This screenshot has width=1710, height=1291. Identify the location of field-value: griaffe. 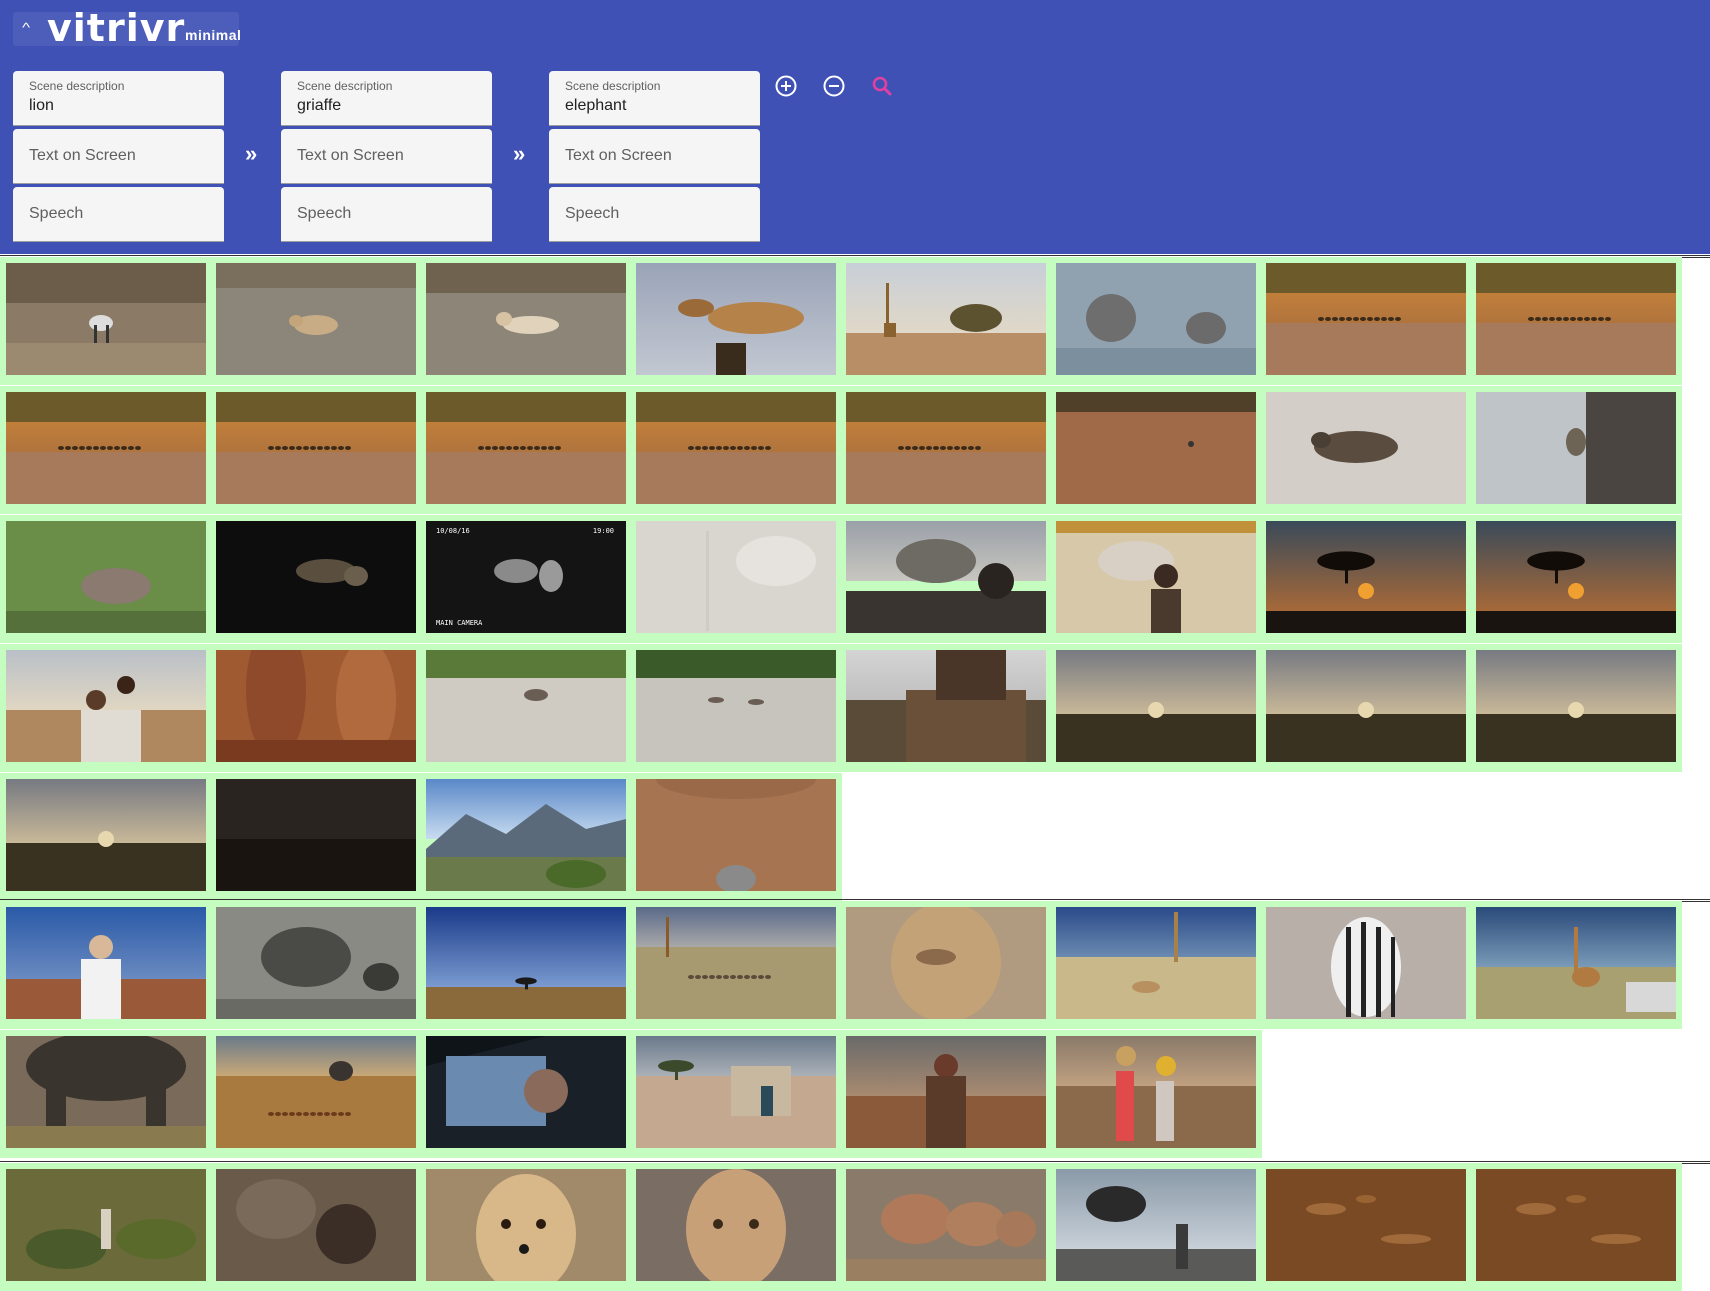
(319, 106).